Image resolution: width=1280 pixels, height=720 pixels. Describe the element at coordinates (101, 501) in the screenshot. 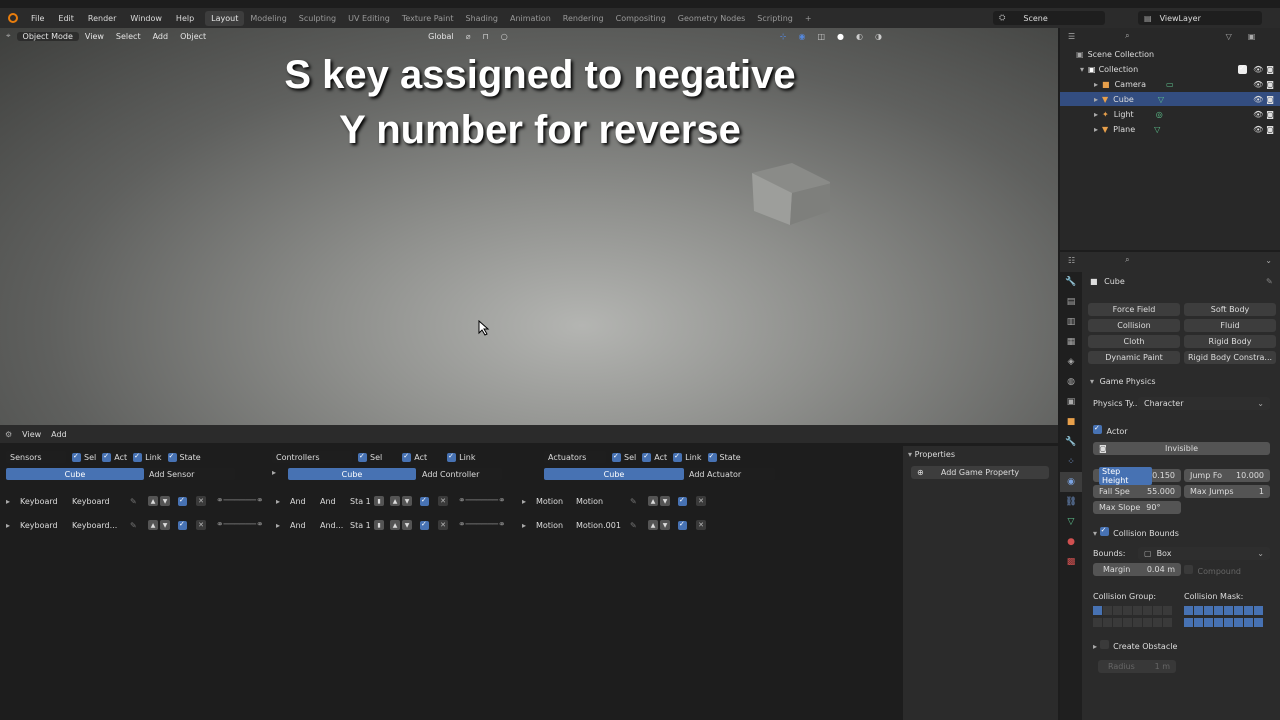

I see `sensor-name: Keyboard` at that location.